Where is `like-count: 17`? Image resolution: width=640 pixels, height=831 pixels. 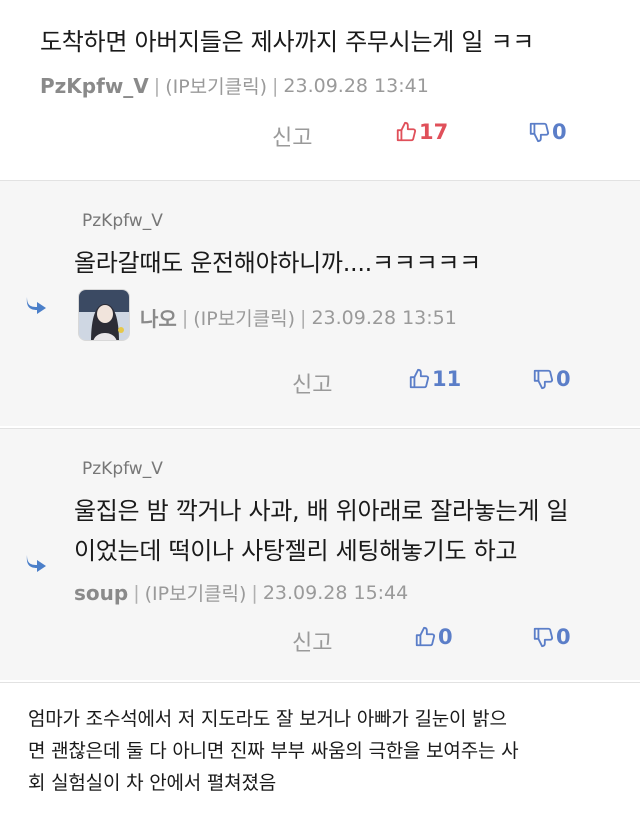 like-count: 17 is located at coordinates (434, 132).